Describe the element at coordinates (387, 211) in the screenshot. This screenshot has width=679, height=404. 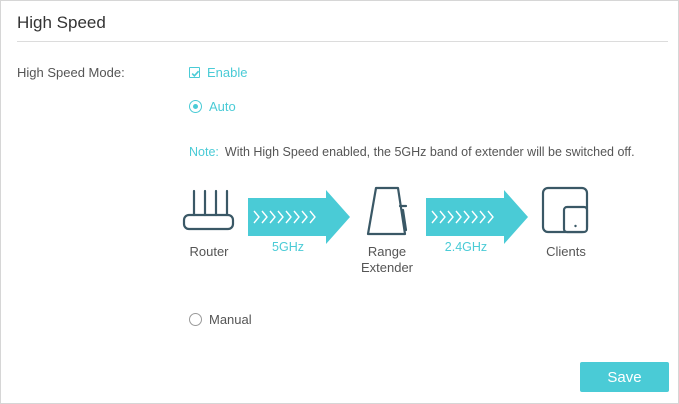
I see `range-extender-icon` at that location.